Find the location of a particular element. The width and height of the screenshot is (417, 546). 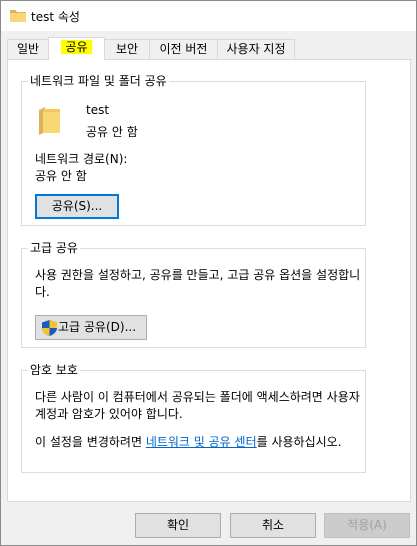

network-share-group-title: 네트워크 파일 및 폴더 공유 is located at coordinates (98, 81).